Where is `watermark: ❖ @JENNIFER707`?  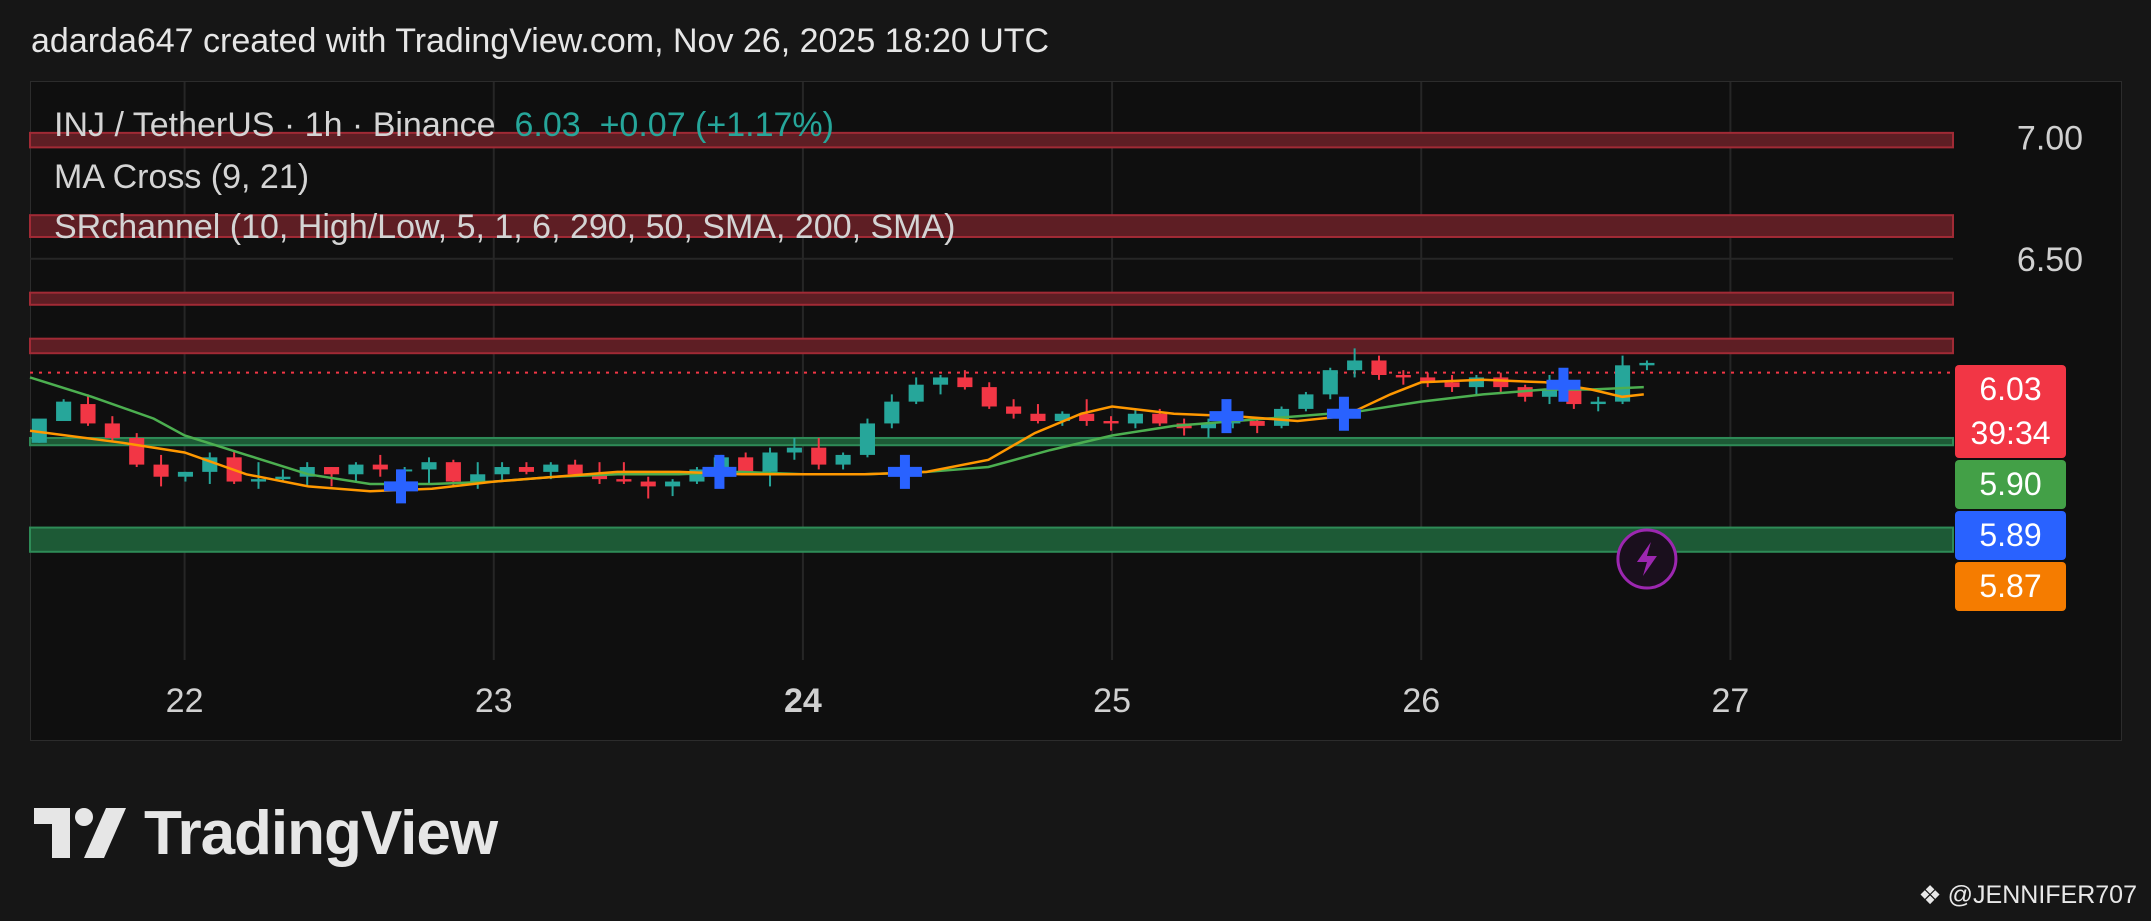 watermark: ❖ @JENNIFER707 is located at coordinates (2027, 895).